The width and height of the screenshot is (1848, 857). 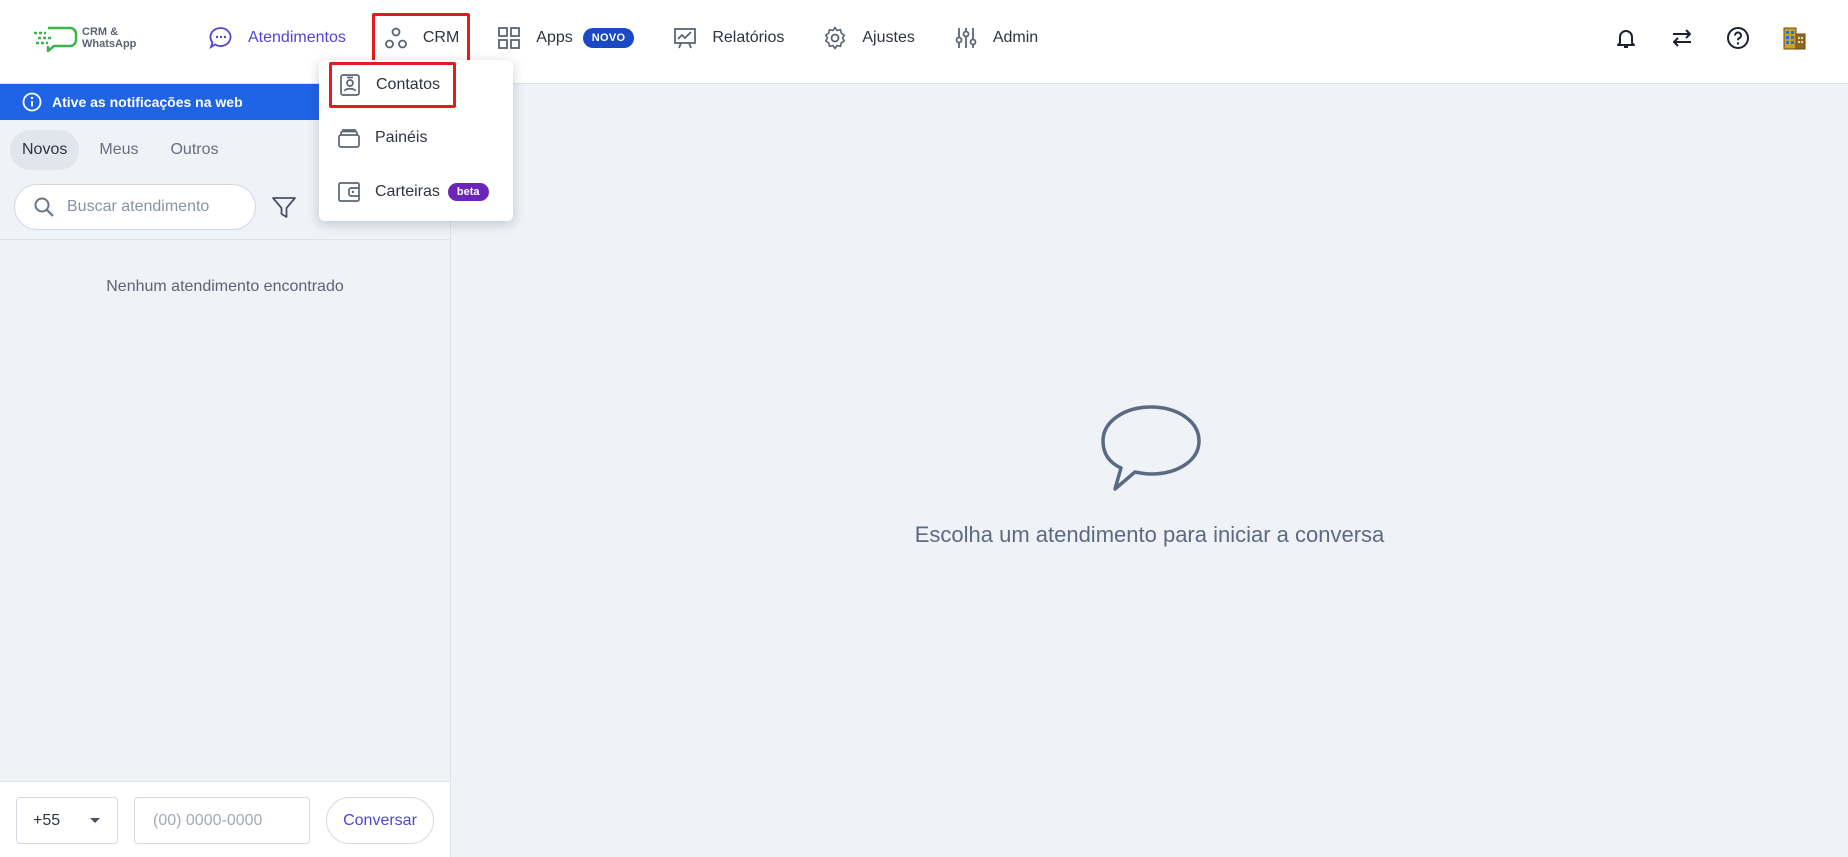 I want to click on crm-nodes-icon, so click(x=395, y=38).